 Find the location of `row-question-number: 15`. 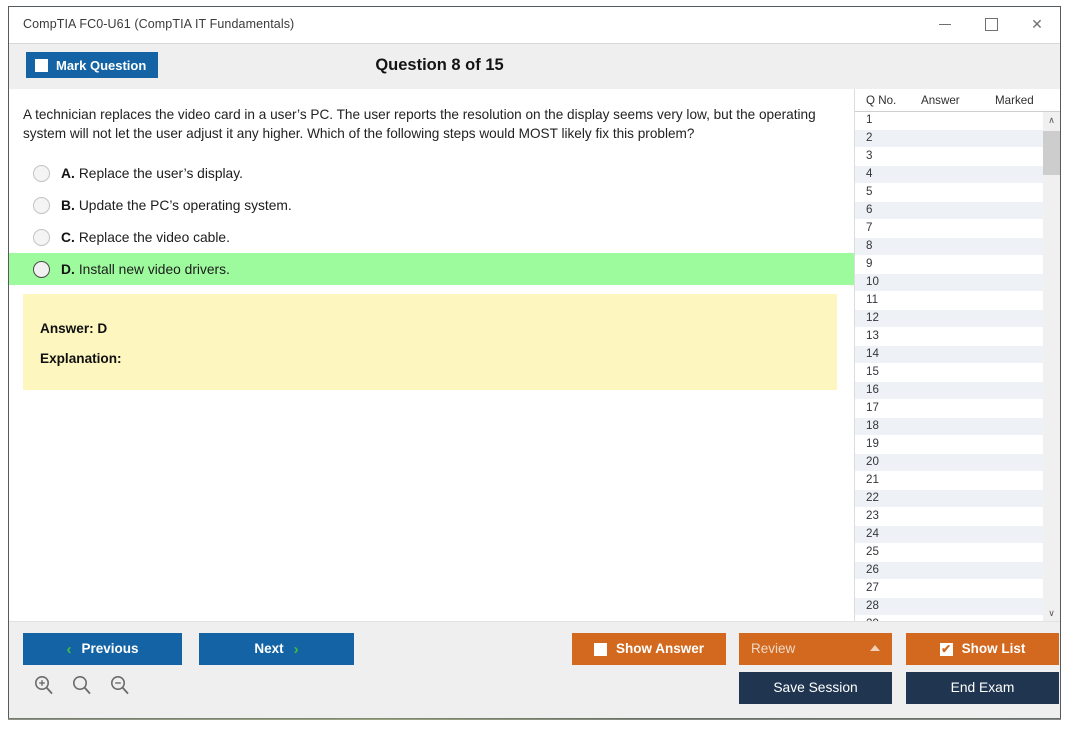

row-question-number: 15 is located at coordinates (872, 371).